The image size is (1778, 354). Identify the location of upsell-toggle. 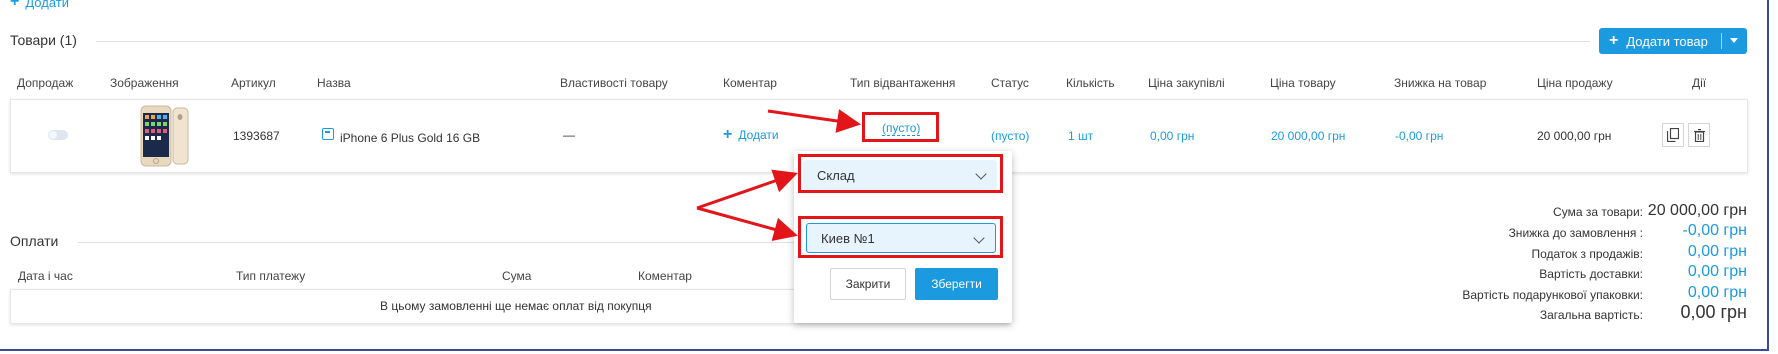
(58, 135).